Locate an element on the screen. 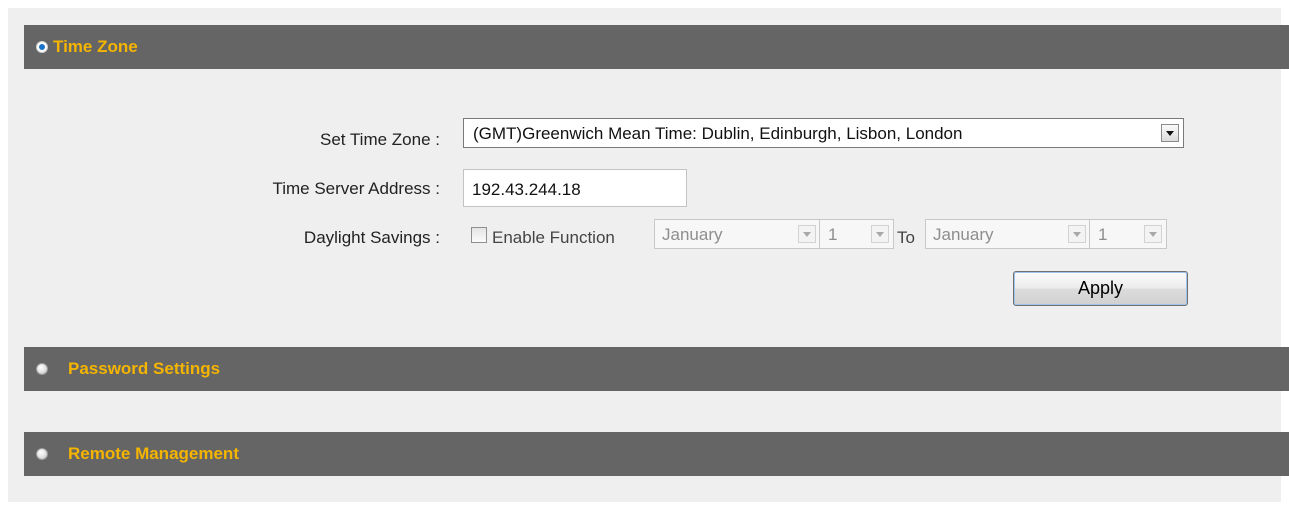 This screenshot has height=509, width=1289. enable-function-label: Enable Function is located at coordinates (553, 237).